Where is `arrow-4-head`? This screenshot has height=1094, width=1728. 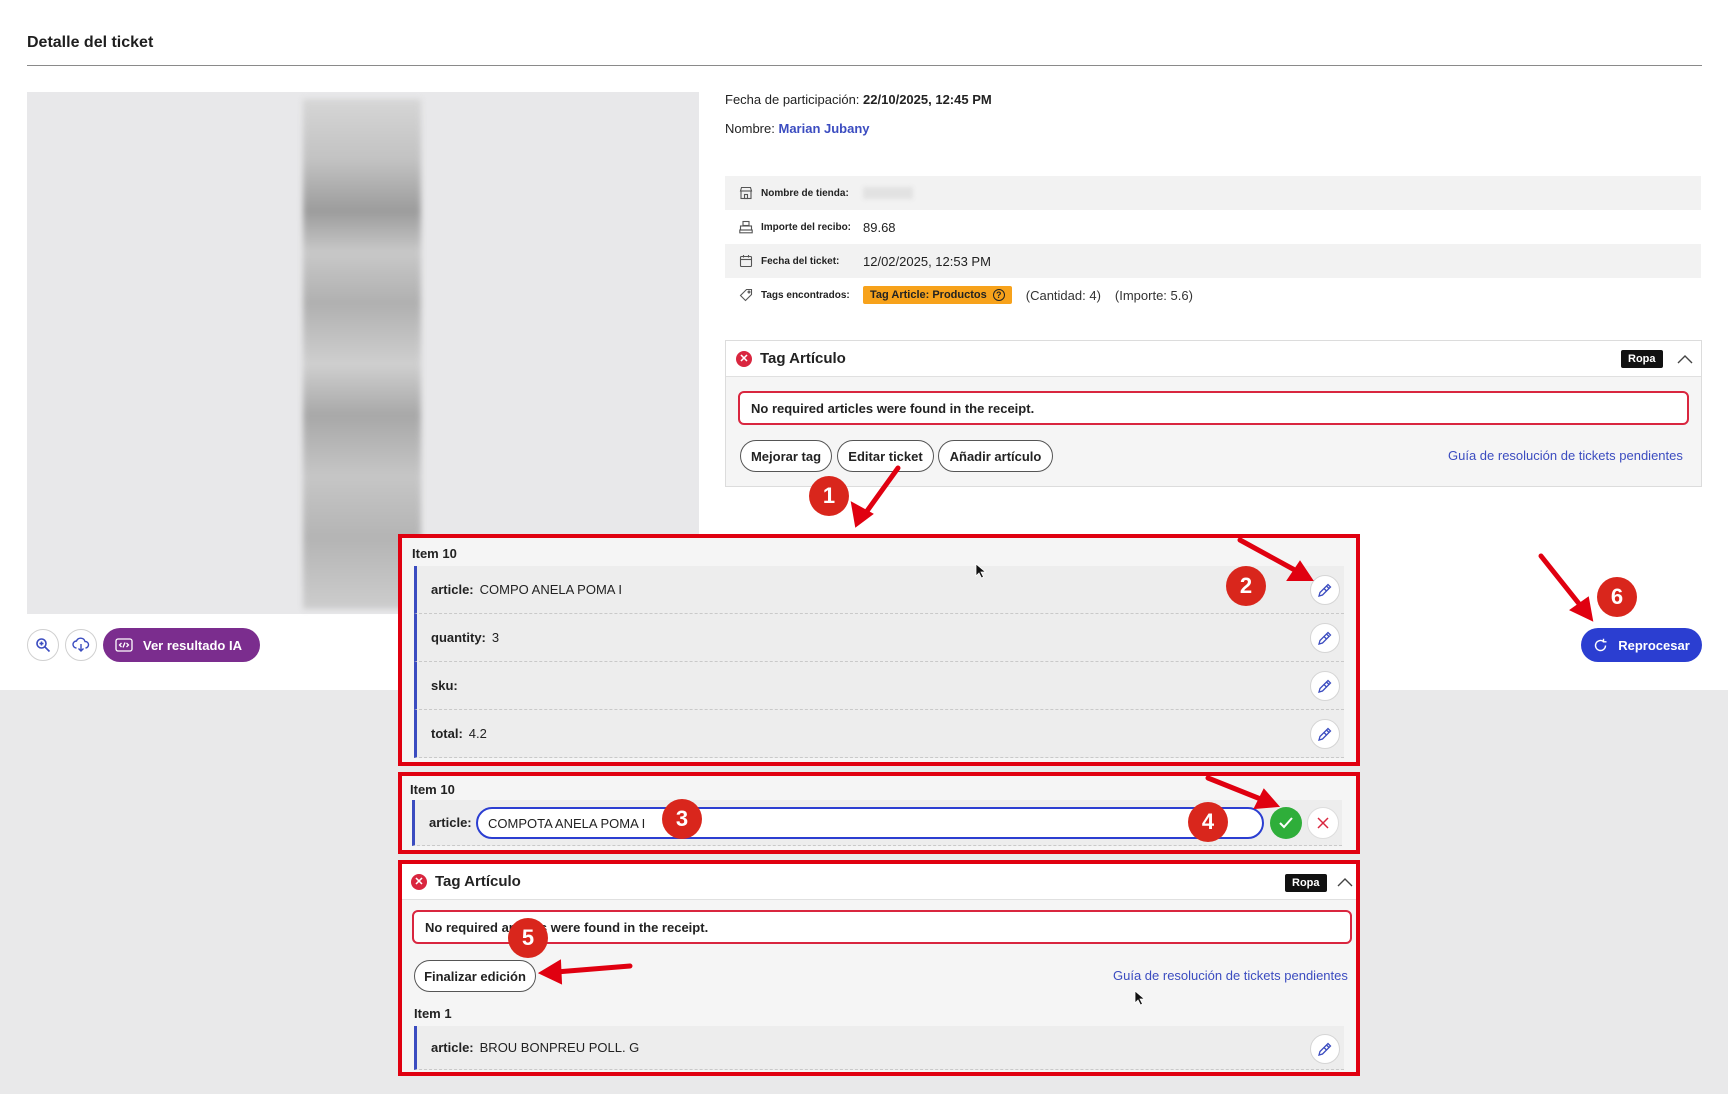 arrow-4-head is located at coordinates (1267, 799).